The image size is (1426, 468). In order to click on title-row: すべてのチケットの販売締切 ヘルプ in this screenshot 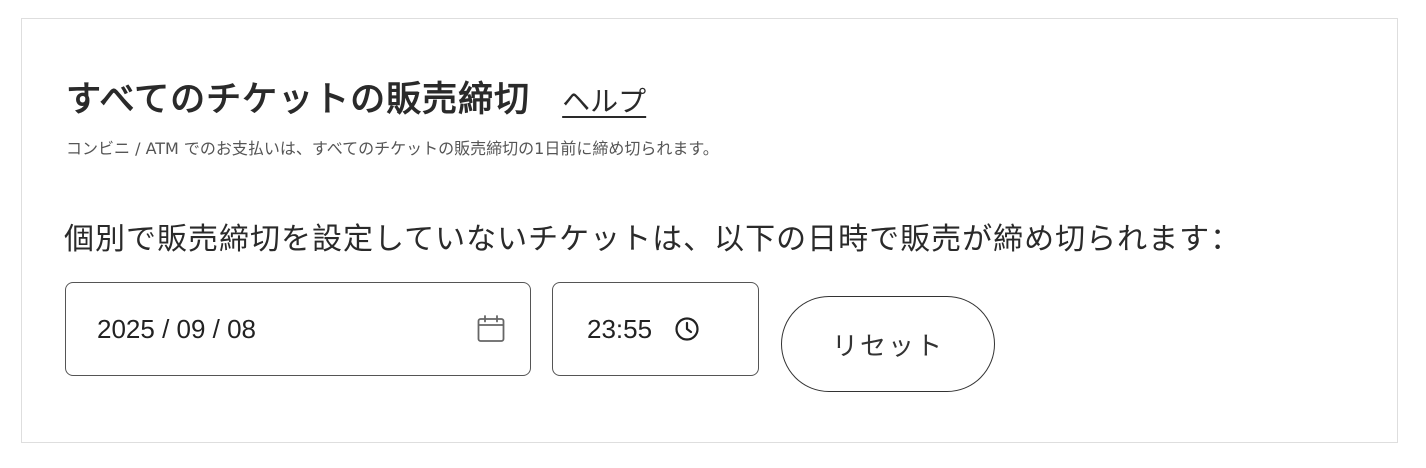, I will do `click(356, 96)`.